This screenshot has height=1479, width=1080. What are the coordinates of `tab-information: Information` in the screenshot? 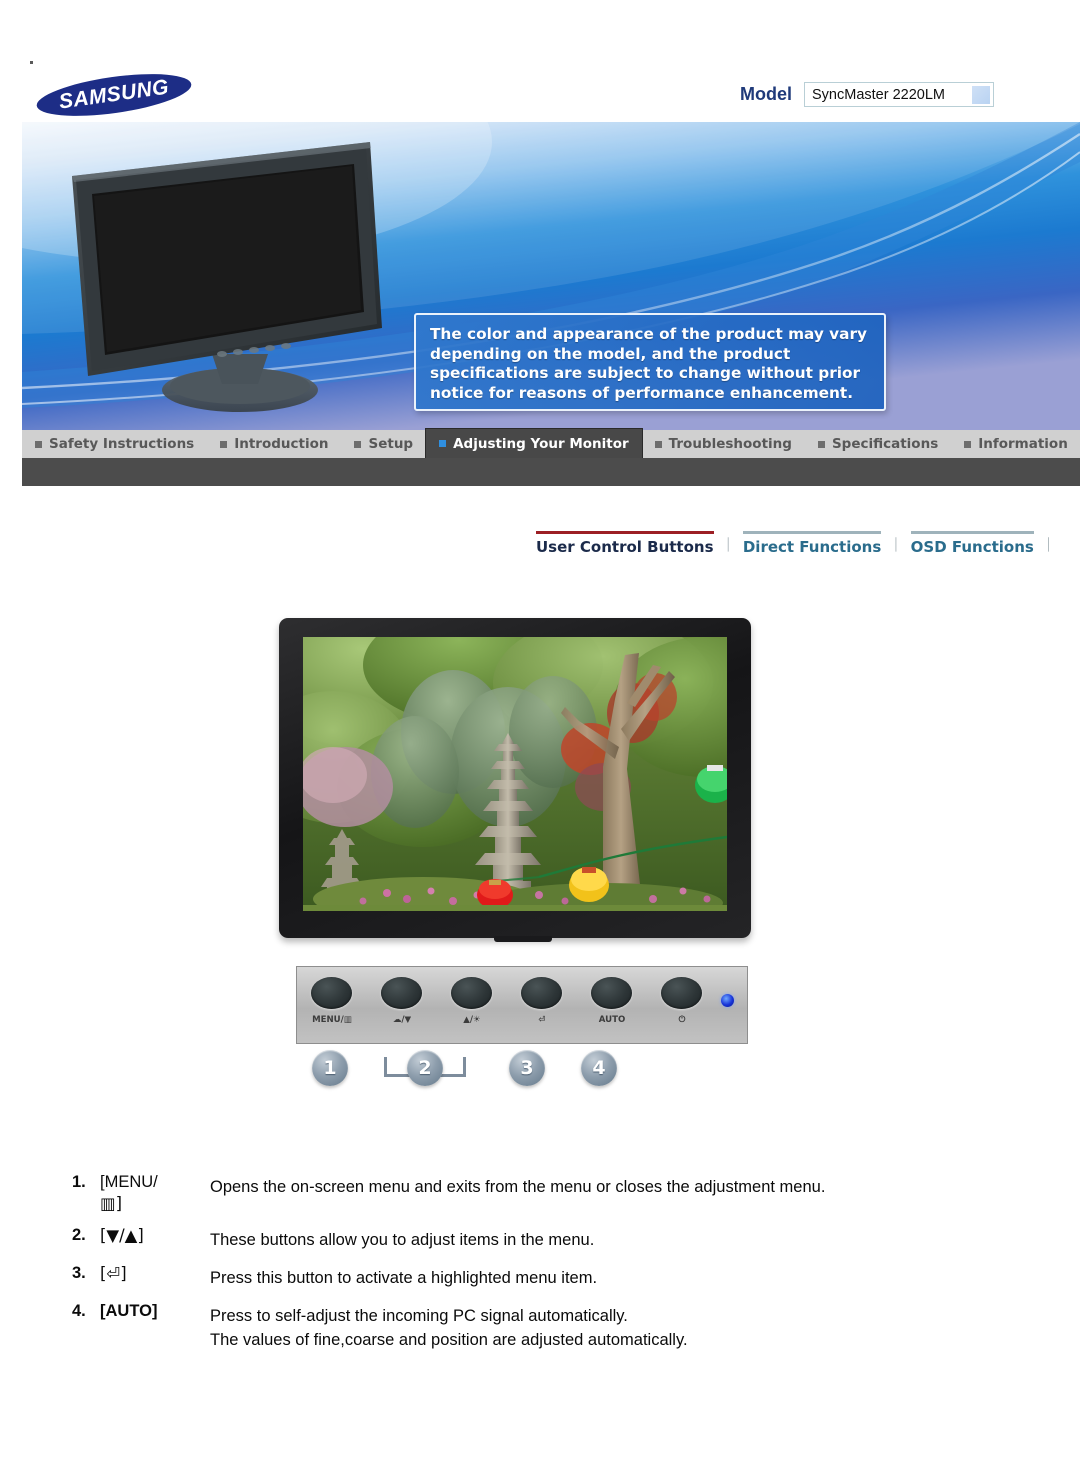 It's located at (1015, 444).